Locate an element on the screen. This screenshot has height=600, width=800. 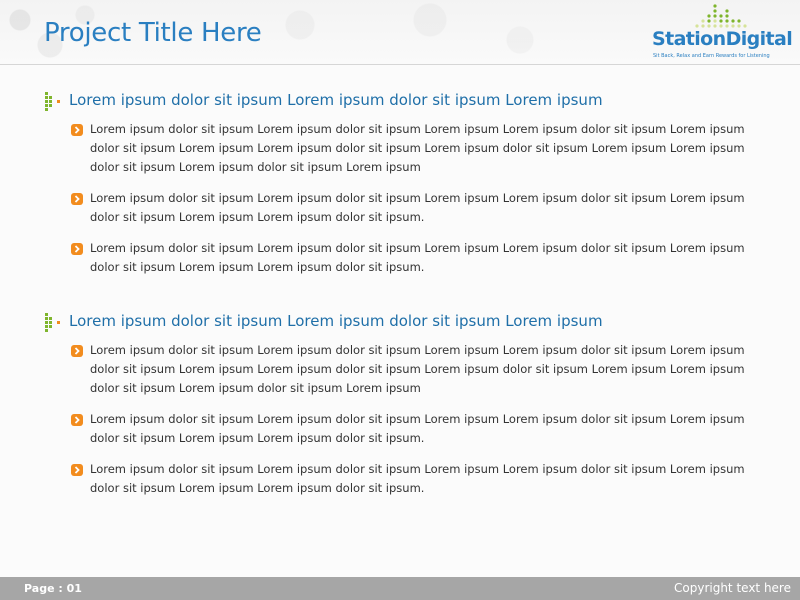
logo-wordmark: StationDigital is located at coordinates (722, 39).